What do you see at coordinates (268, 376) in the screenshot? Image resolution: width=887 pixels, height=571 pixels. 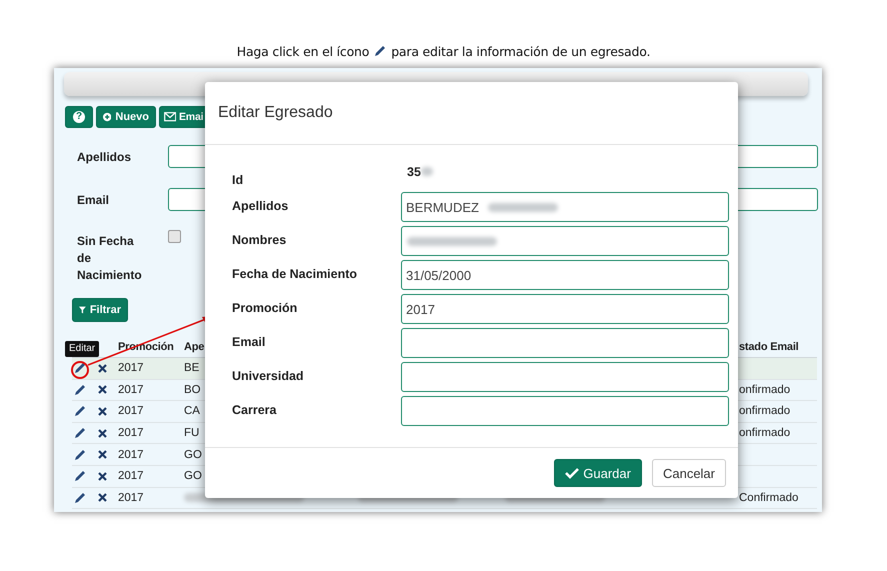 I see `field-label: Universidad` at bounding box center [268, 376].